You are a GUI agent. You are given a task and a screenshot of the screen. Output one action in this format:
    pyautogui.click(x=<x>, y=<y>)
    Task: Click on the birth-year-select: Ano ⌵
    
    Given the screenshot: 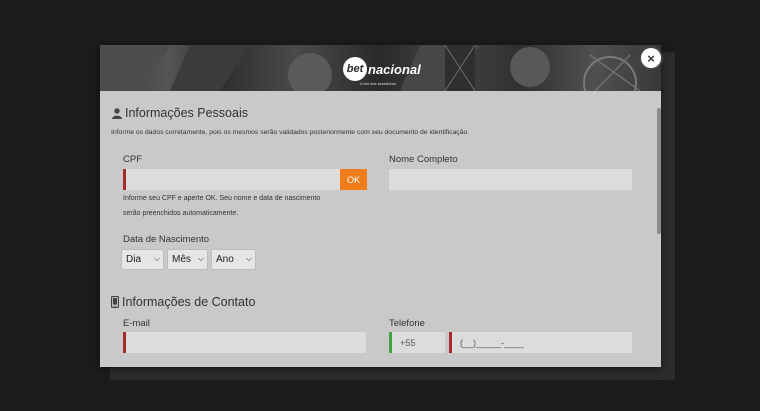 What is the action you would take?
    pyautogui.click(x=233, y=259)
    